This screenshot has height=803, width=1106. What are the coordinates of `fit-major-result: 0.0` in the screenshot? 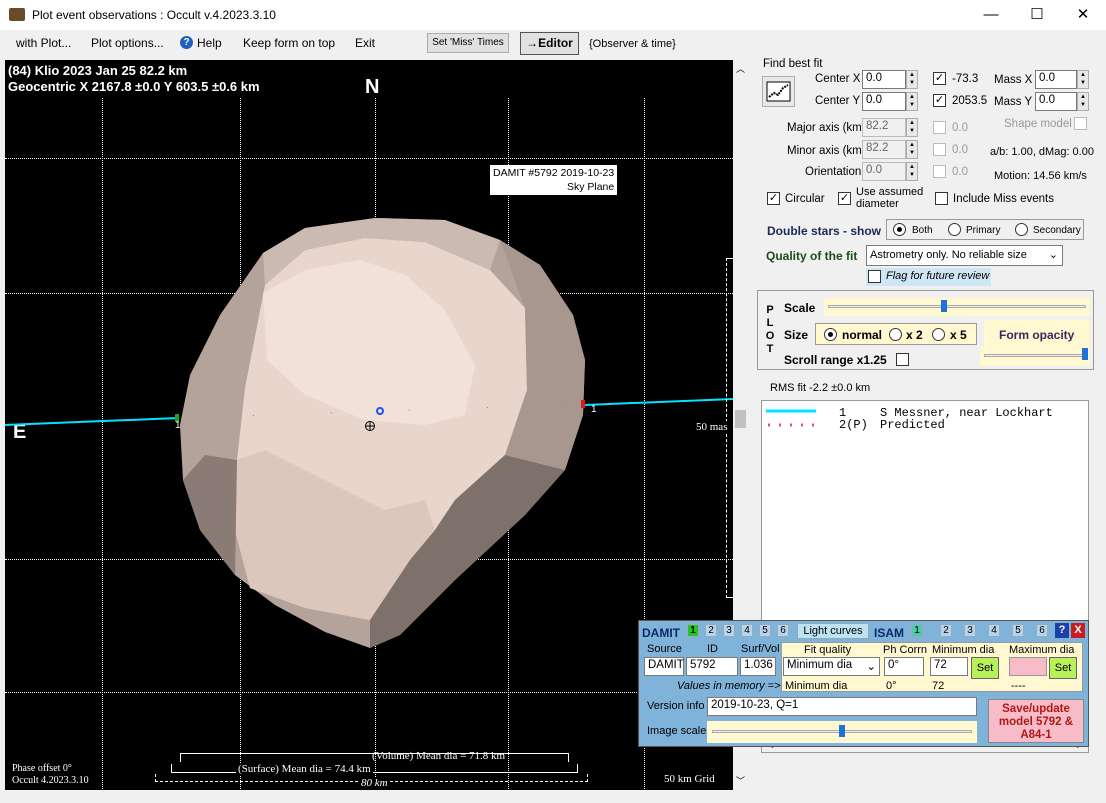 It's located at (960, 128).